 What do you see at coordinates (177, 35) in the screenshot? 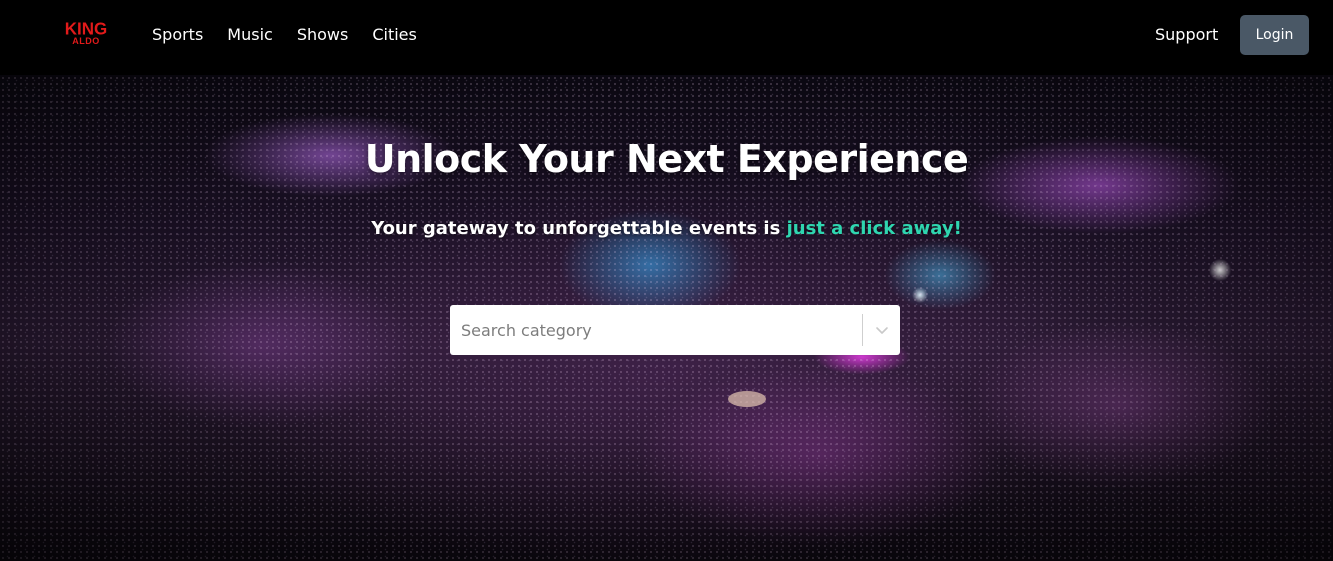
I see `nav-link-sports: Sports` at bounding box center [177, 35].